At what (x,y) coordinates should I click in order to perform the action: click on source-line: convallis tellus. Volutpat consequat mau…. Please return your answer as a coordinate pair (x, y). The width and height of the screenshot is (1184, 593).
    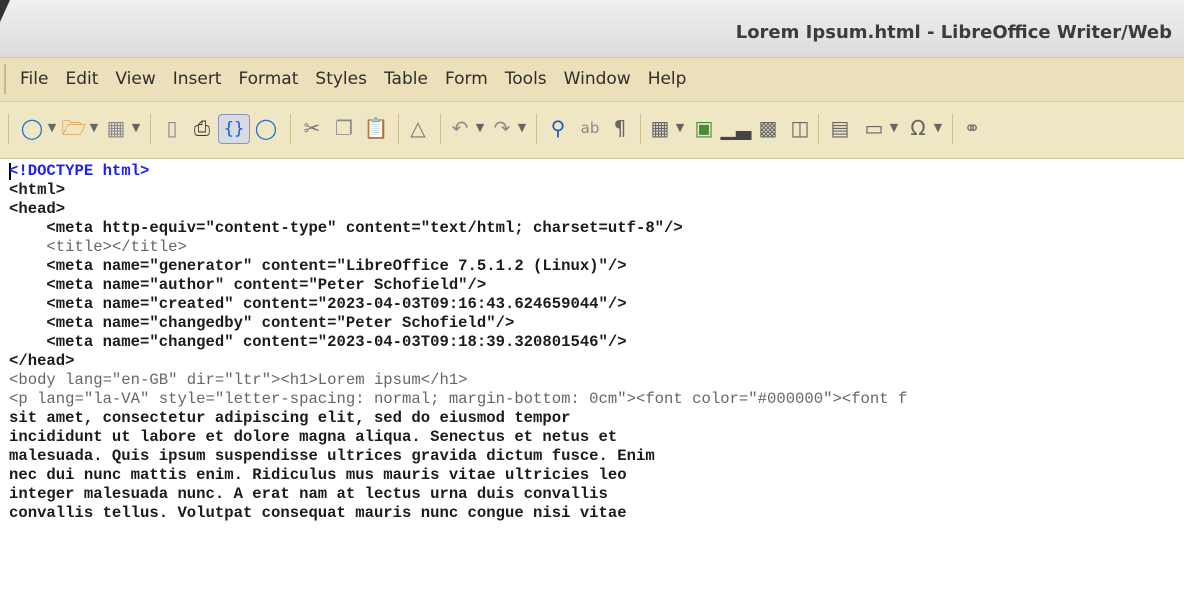
    Looking at the image, I should click on (318, 513).